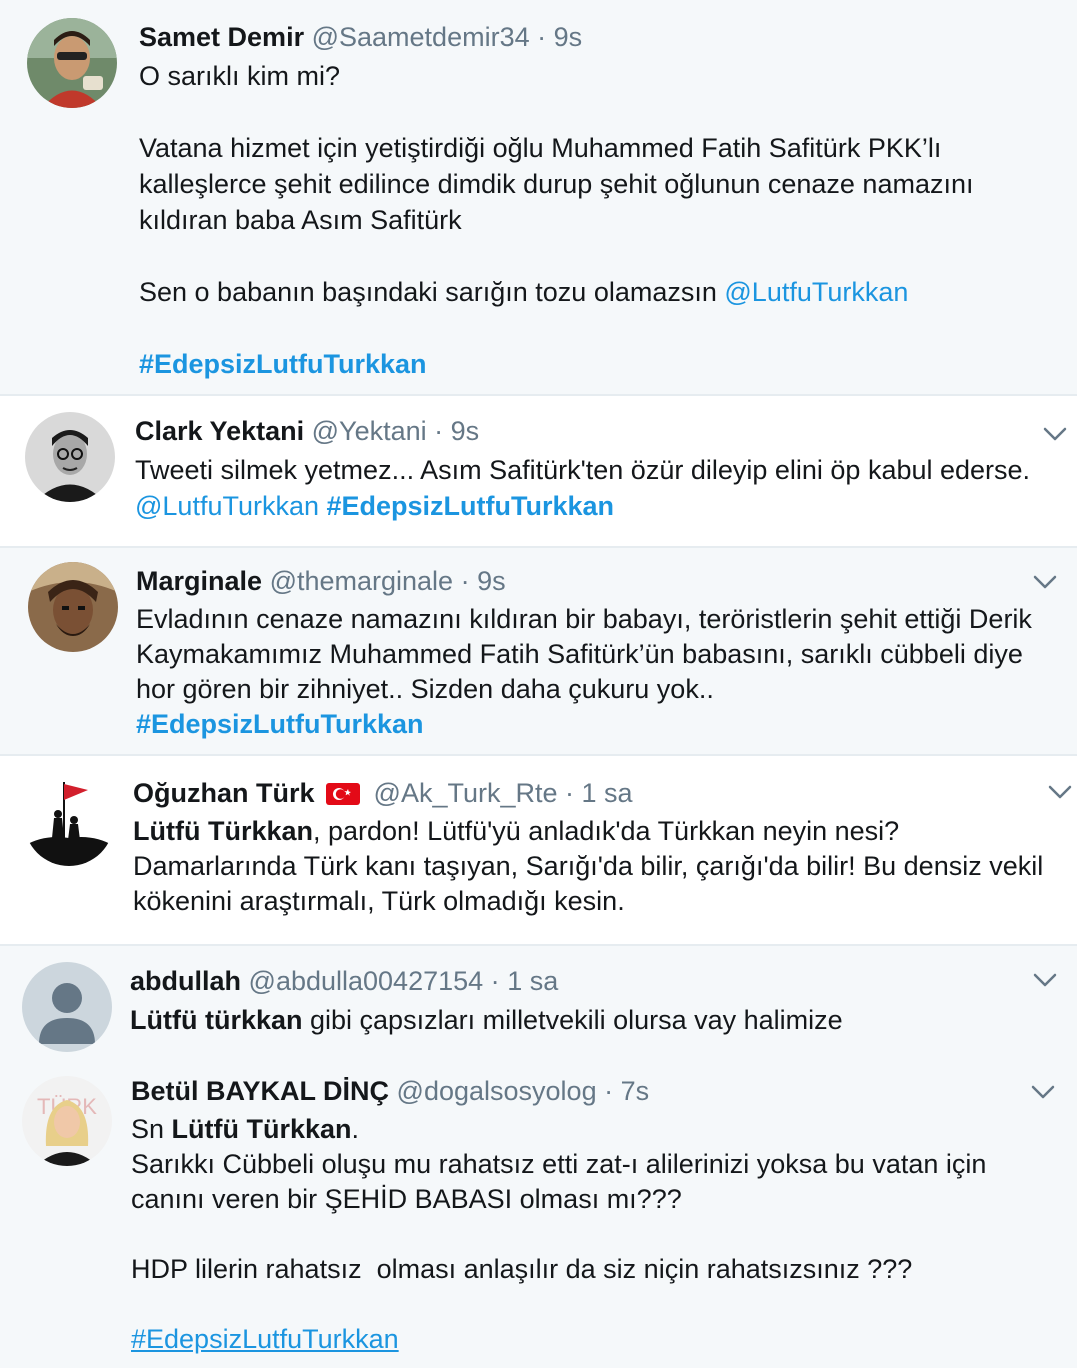 This screenshot has width=1077, height=1368. What do you see at coordinates (185, 981) in the screenshot?
I see `display-name: abdullah` at bounding box center [185, 981].